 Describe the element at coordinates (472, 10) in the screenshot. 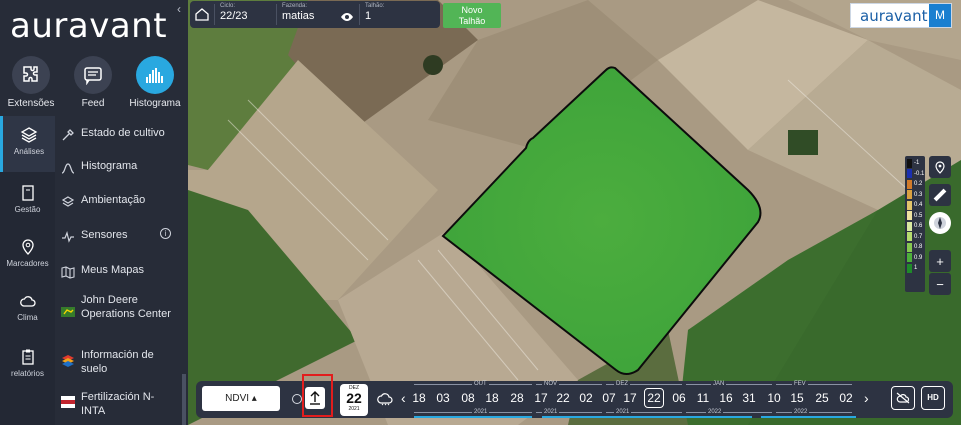

I see `new-field-label-line1: Novo` at that location.